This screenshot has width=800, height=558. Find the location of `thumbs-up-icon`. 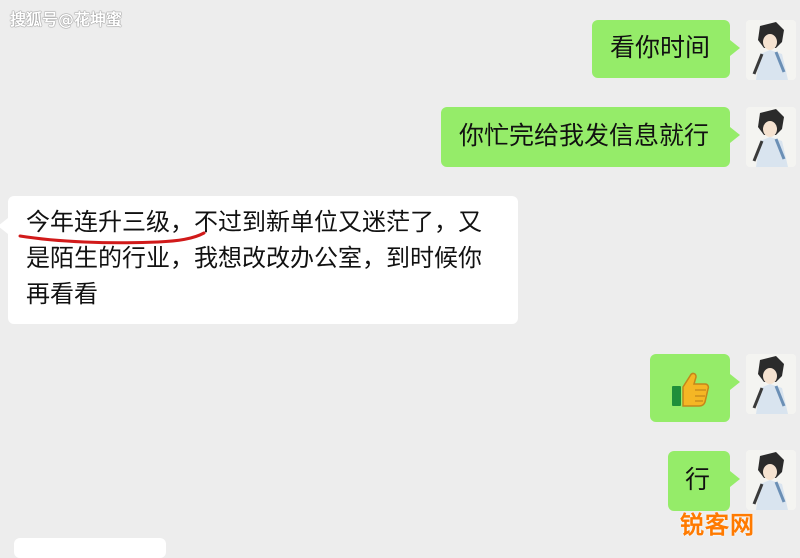

thumbs-up-icon is located at coordinates (691, 389).